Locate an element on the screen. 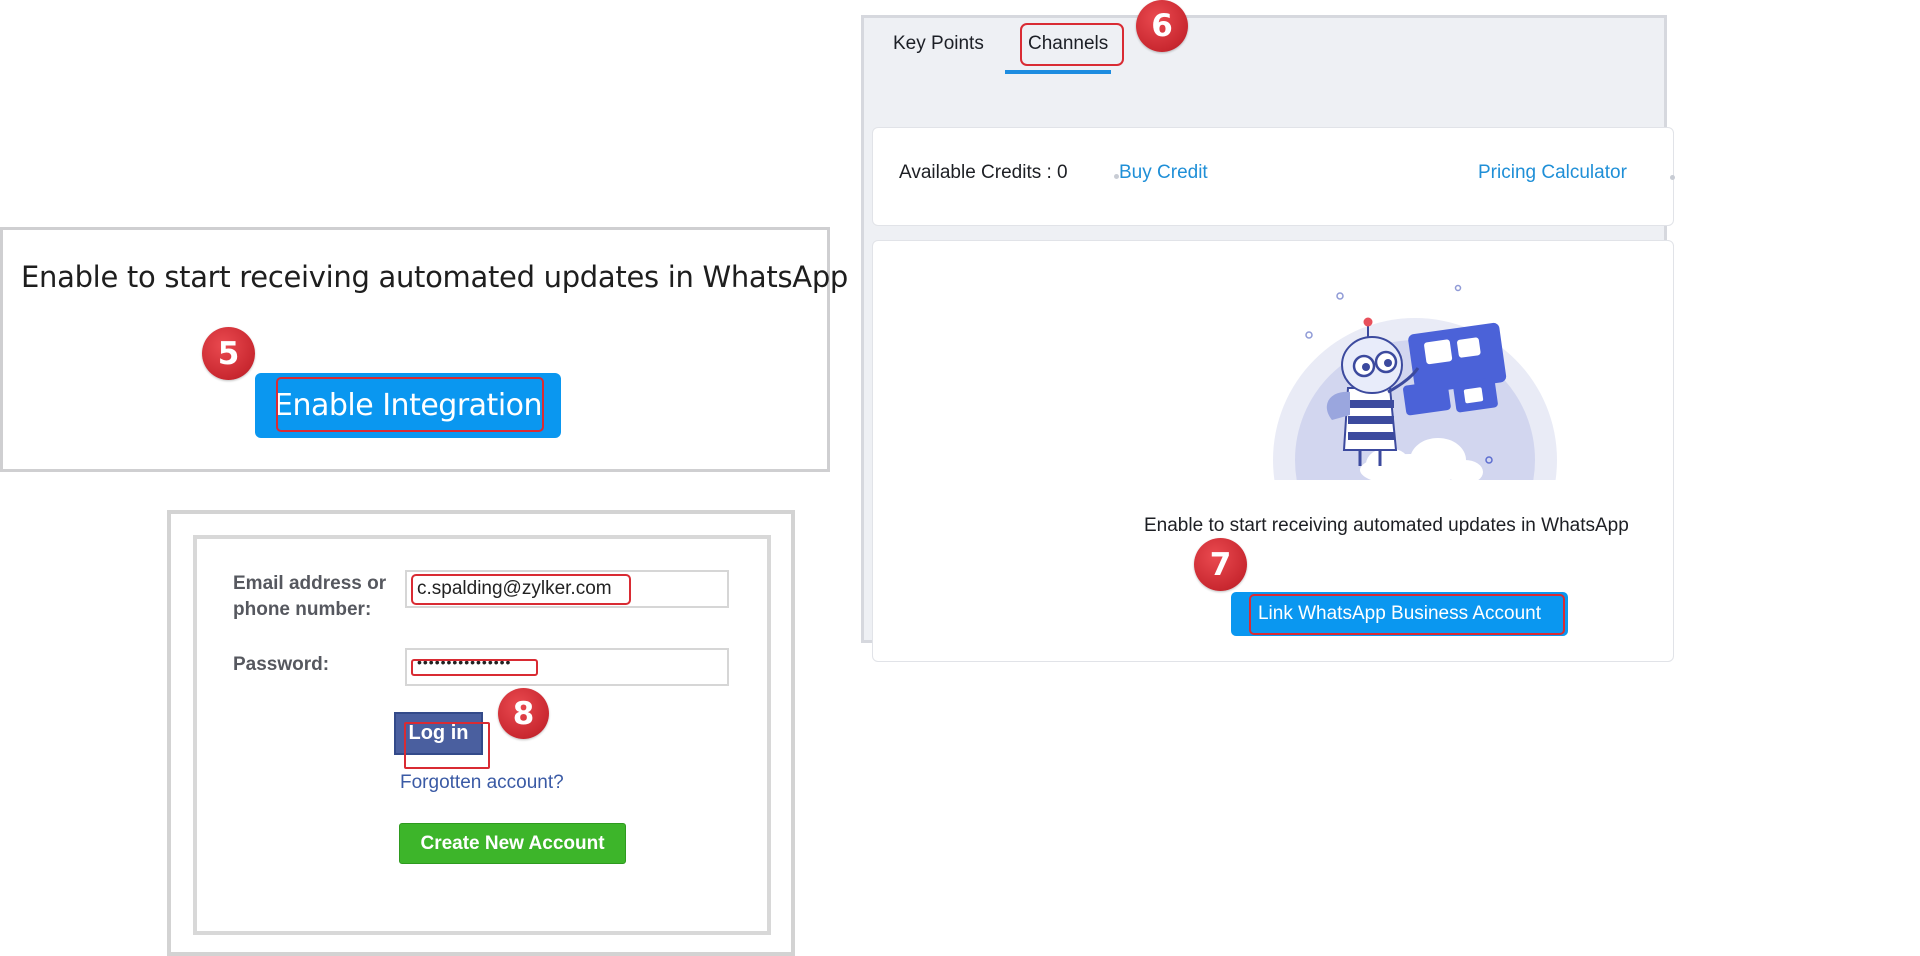 The height and width of the screenshot is (956, 1920). create-new-account-button: Create New Account is located at coordinates (512, 843).